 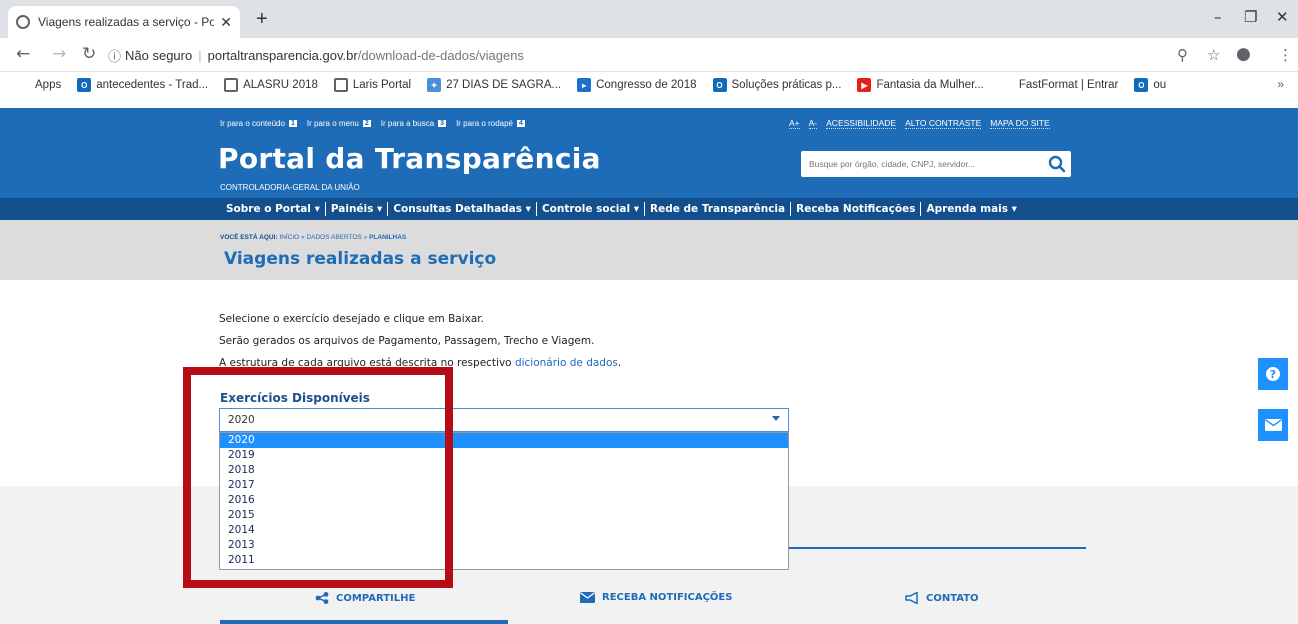 What do you see at coordinates (776, 418) in the screenshot?
I see `chevron-down-icon` at bounding box center [776, 418].